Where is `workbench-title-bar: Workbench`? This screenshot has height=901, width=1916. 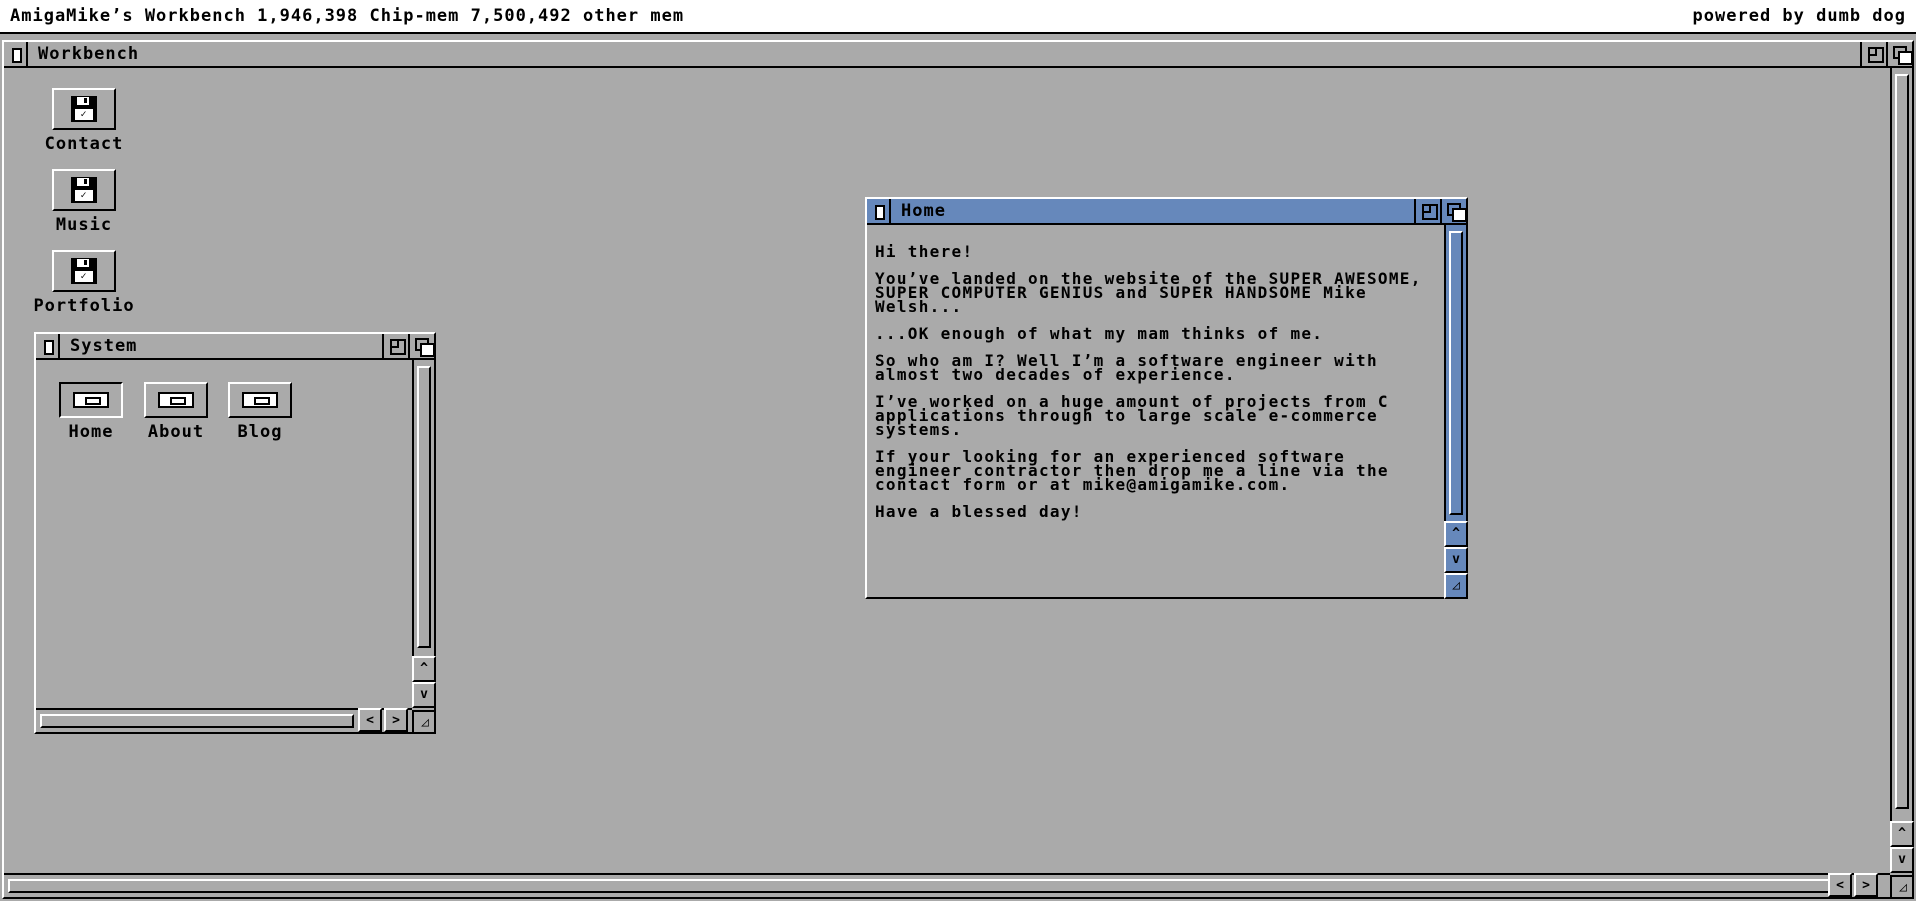 workbench-title-bar: Workbench is located at coordinates (958, 55).